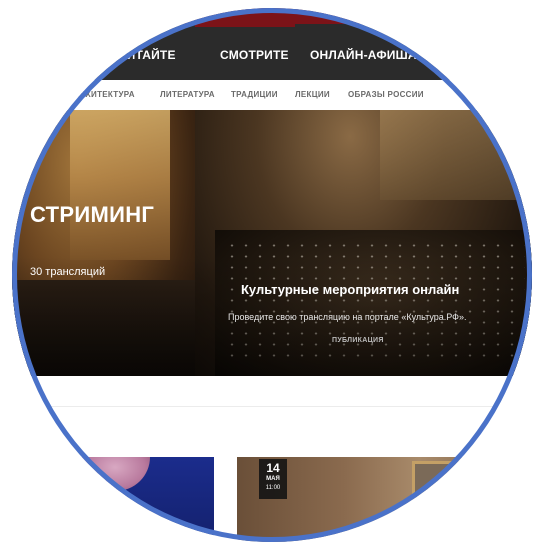 The height and width of the screenshot is (548, 540). Describe the element at coordinates (187, 94) in the screenshot. I see `sub-nav-item-literature: ЛИТЕРАТУРА` at that location.